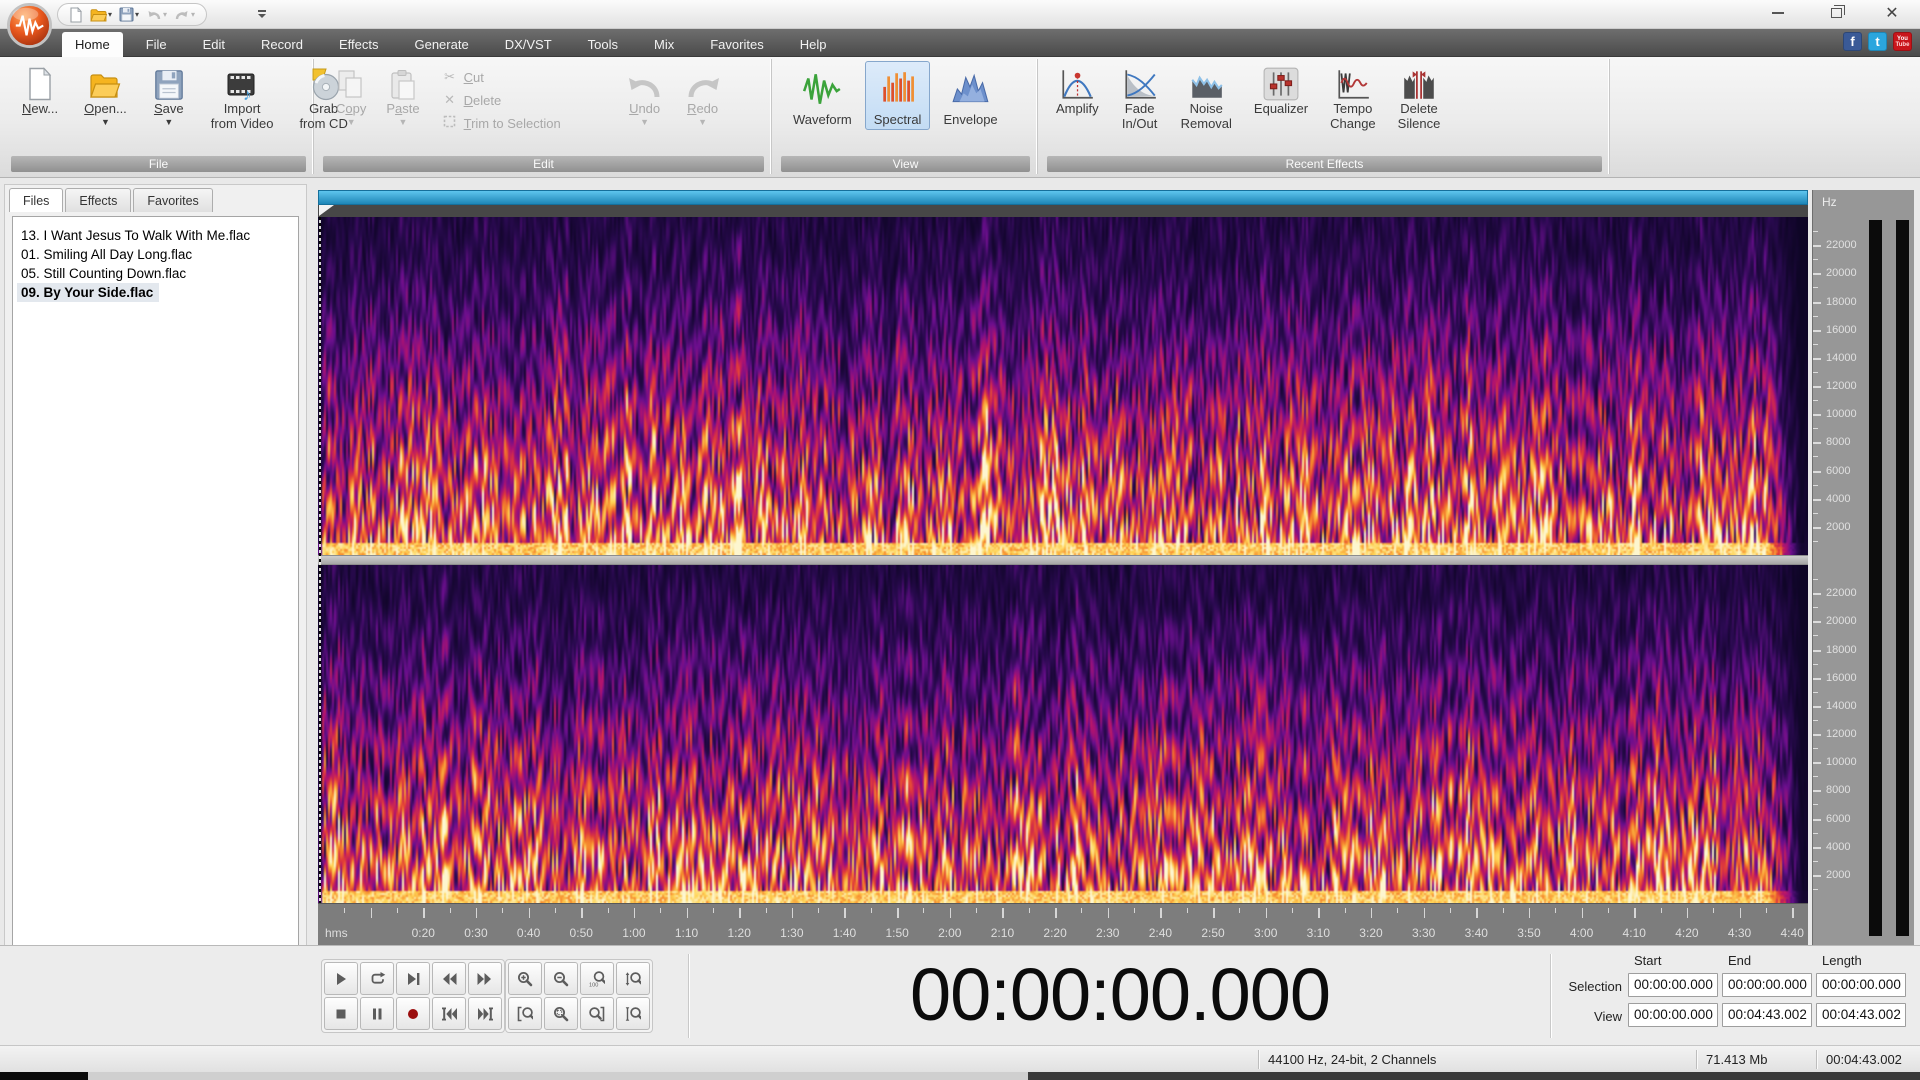 The height and width of the screenshot is (1080, 1920). I want to click on play-button, so click(341, 978).